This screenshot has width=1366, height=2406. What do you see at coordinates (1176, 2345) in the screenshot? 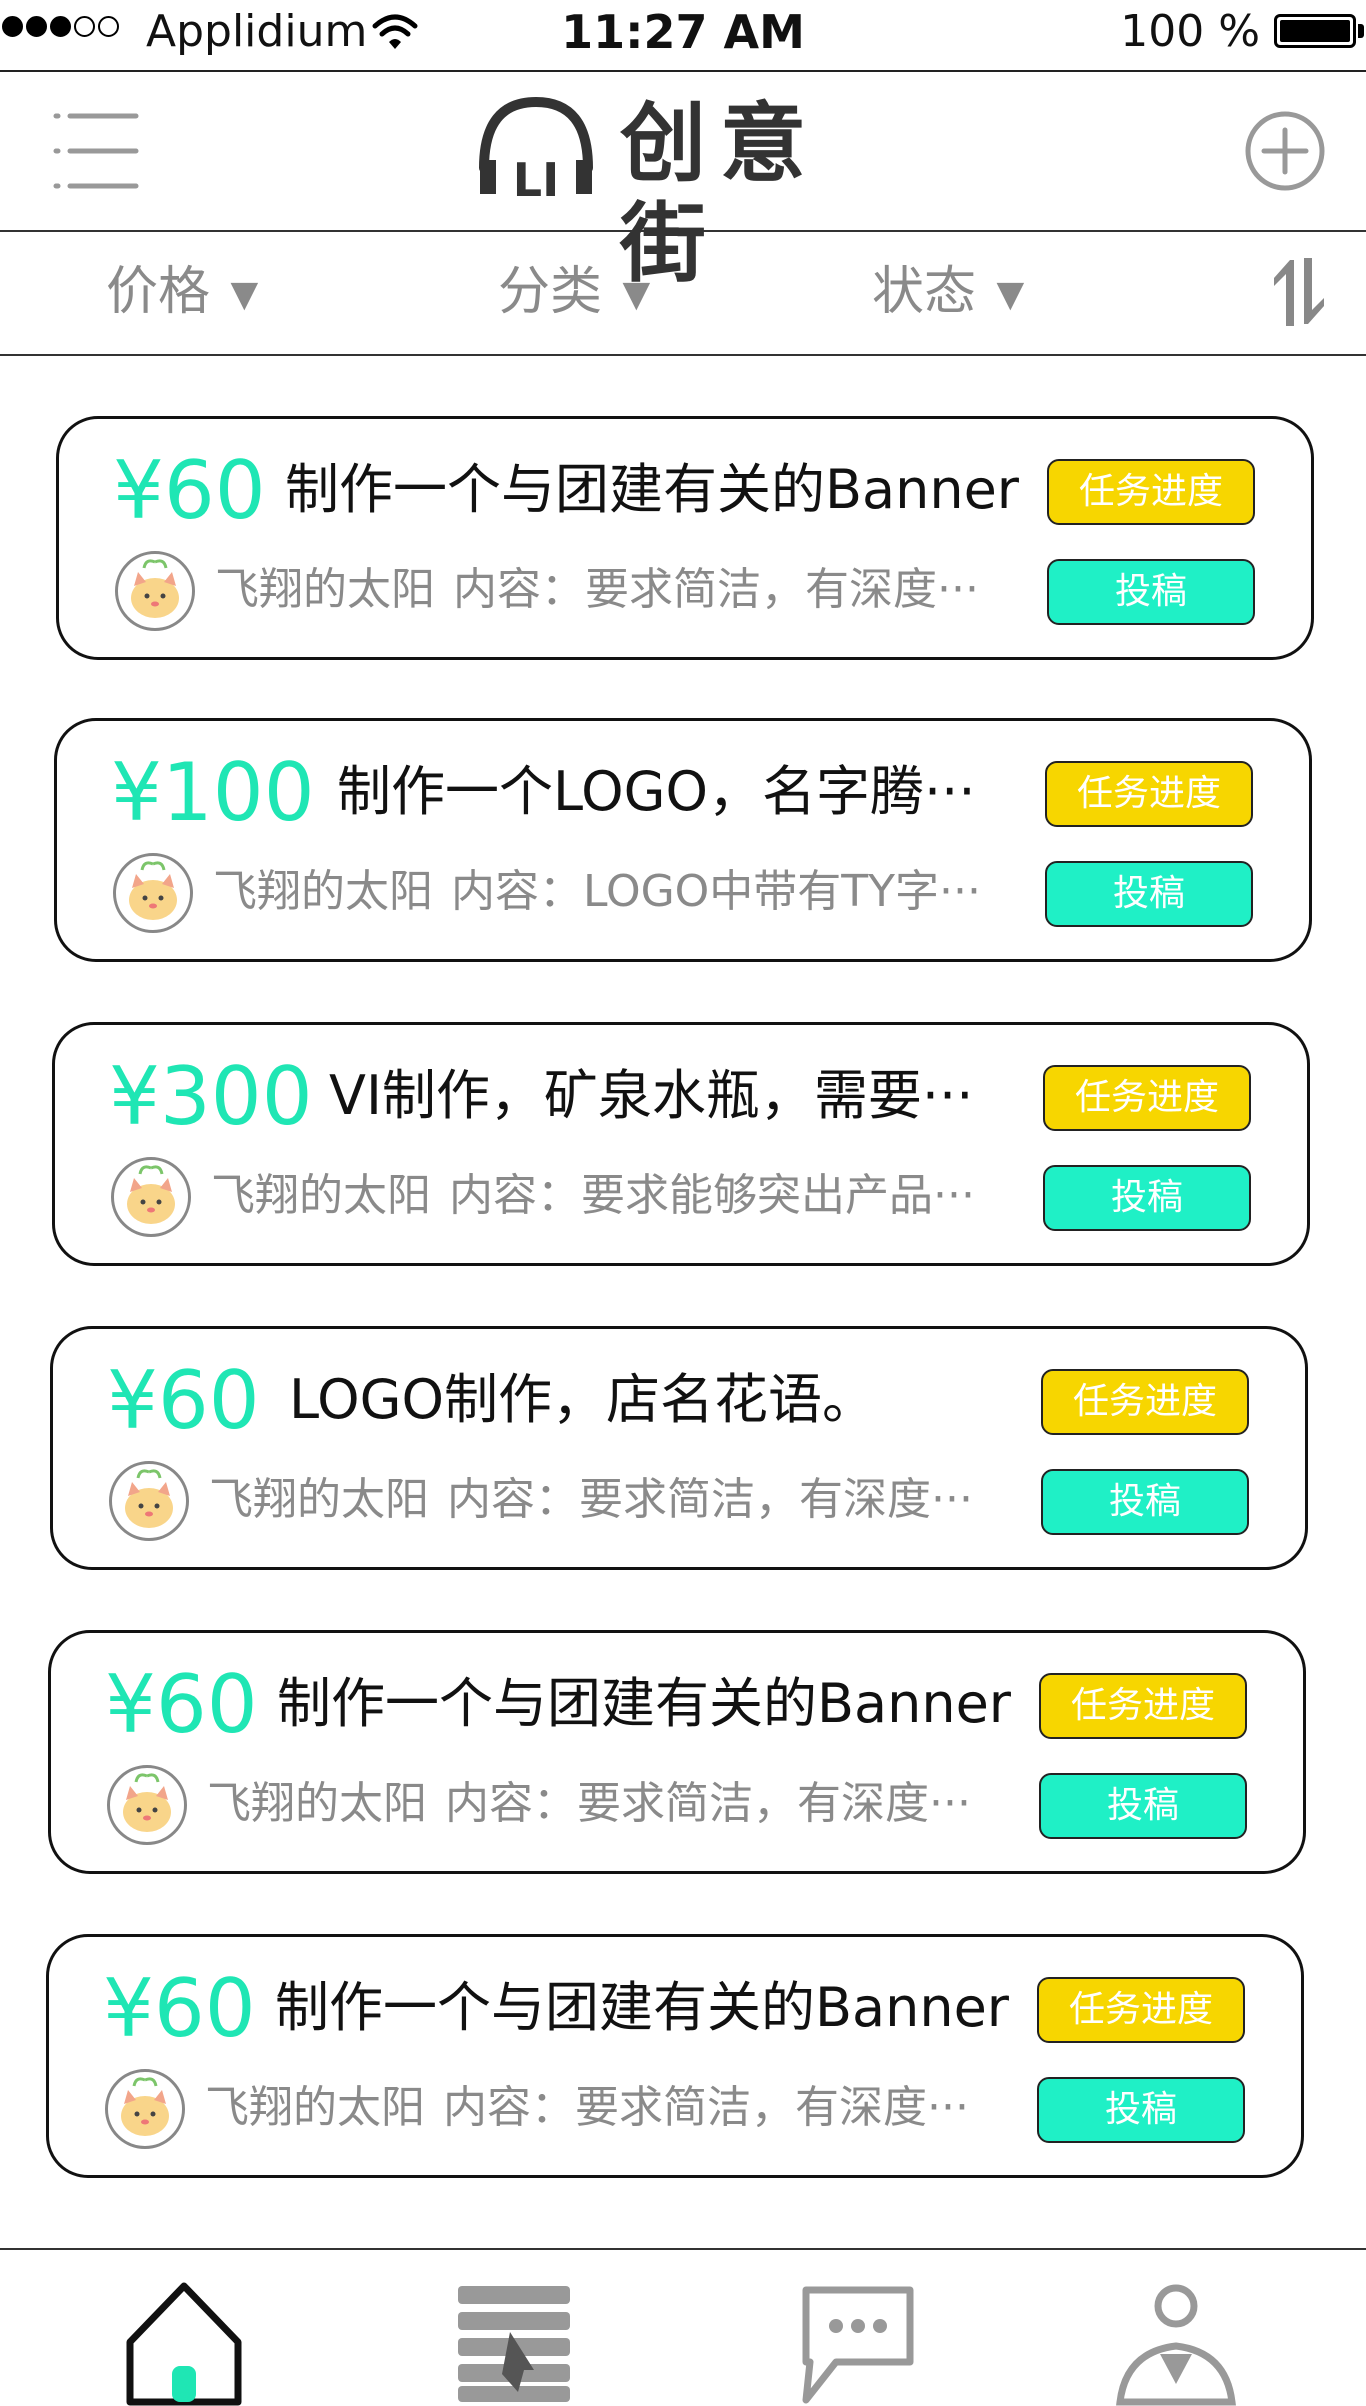
I see `profile-icon` at bounding box center [1176, 2345].